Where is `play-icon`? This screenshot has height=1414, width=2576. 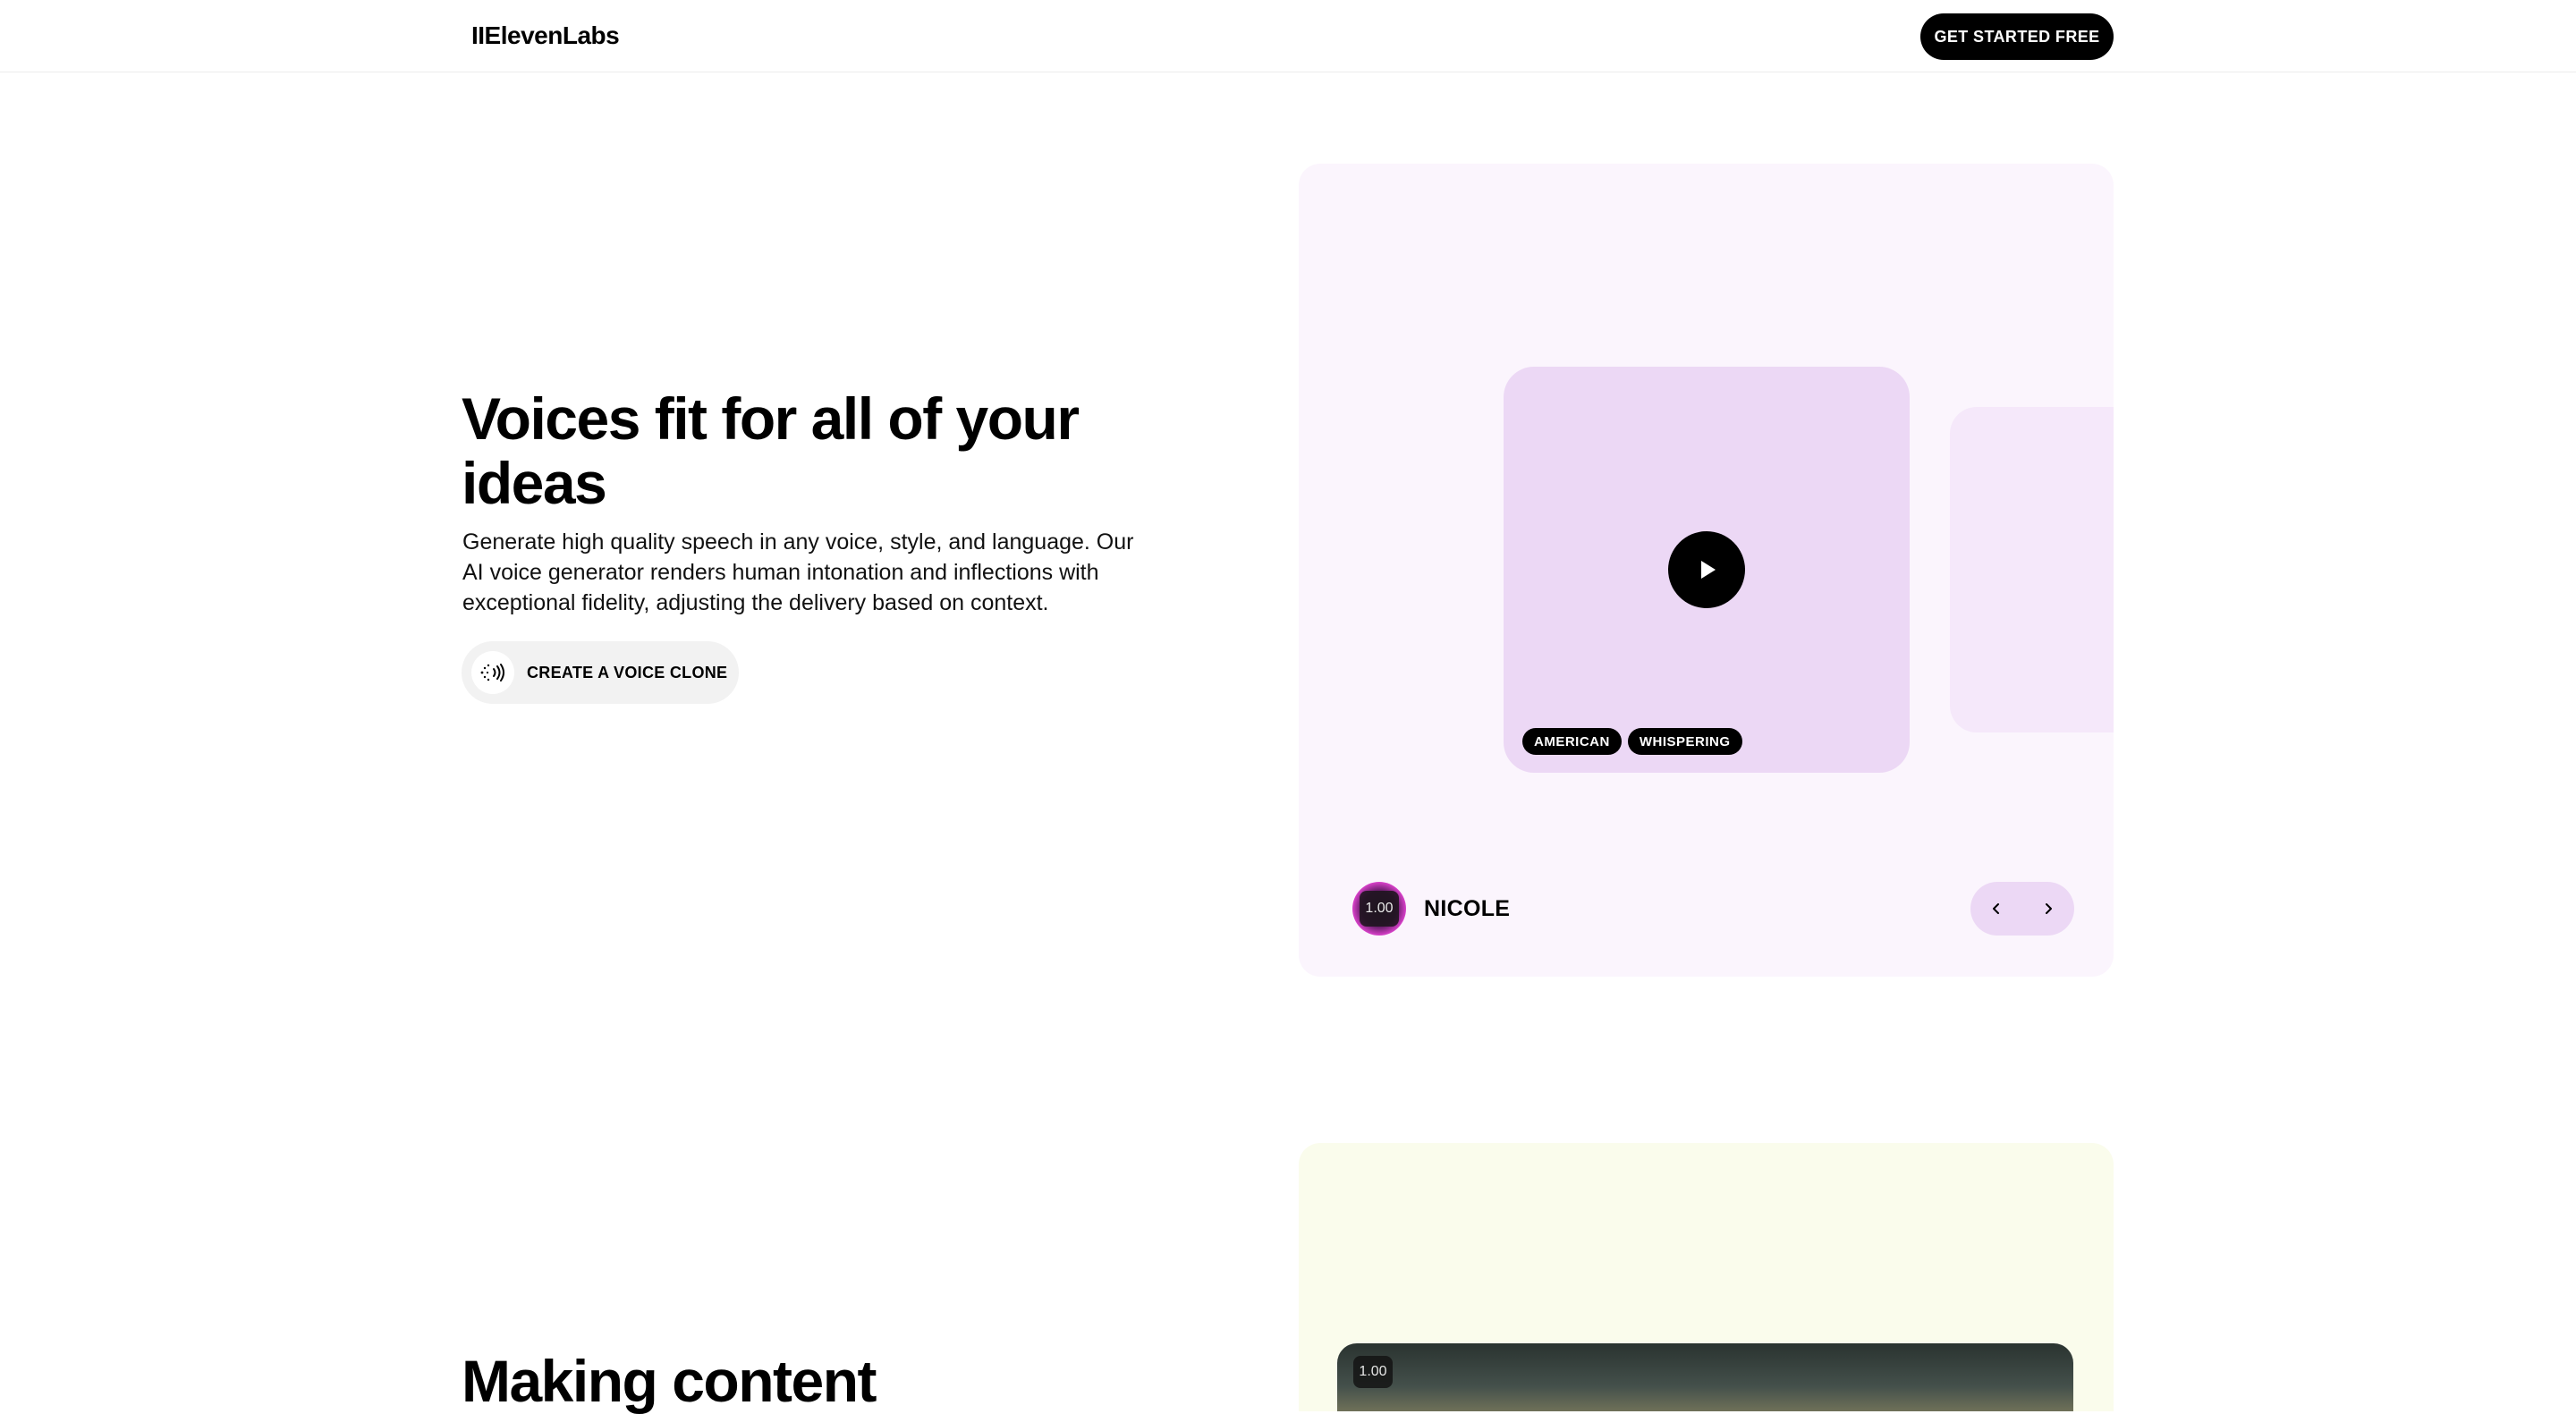
play-icon is located at coordinates (1708, 570).